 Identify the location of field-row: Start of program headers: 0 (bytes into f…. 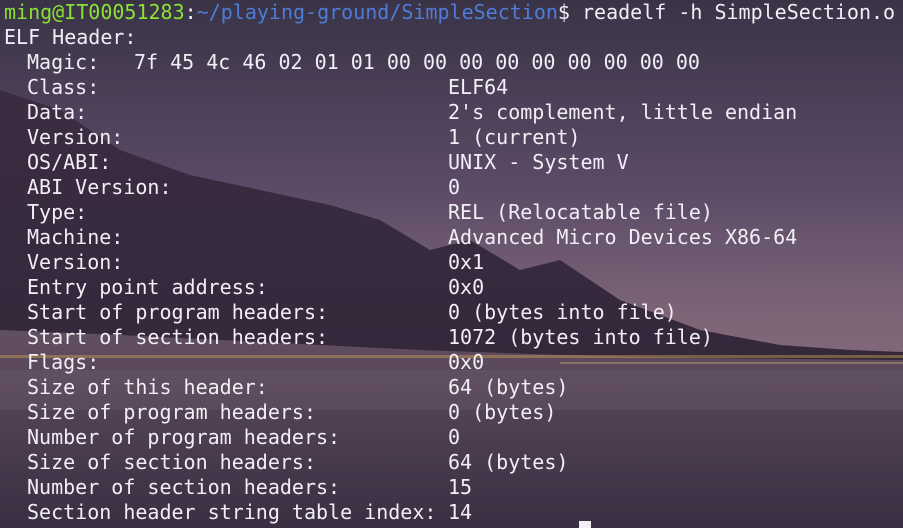
(453, 312).